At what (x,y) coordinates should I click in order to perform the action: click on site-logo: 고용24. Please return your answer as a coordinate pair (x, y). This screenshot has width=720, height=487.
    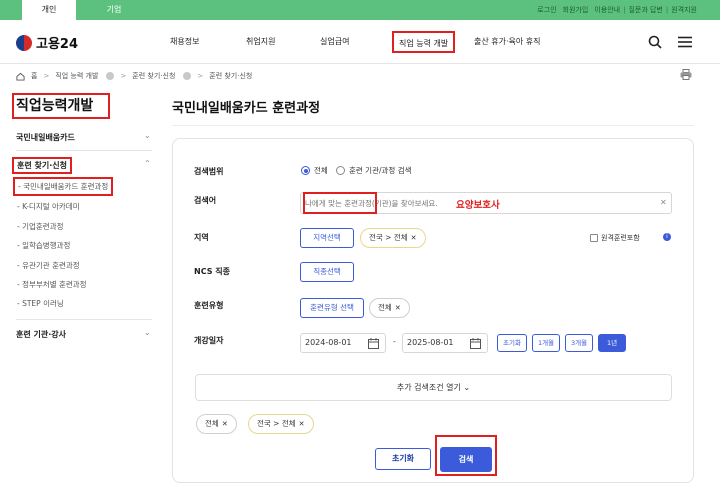
    Looking at the image, I should click on (47, 42).